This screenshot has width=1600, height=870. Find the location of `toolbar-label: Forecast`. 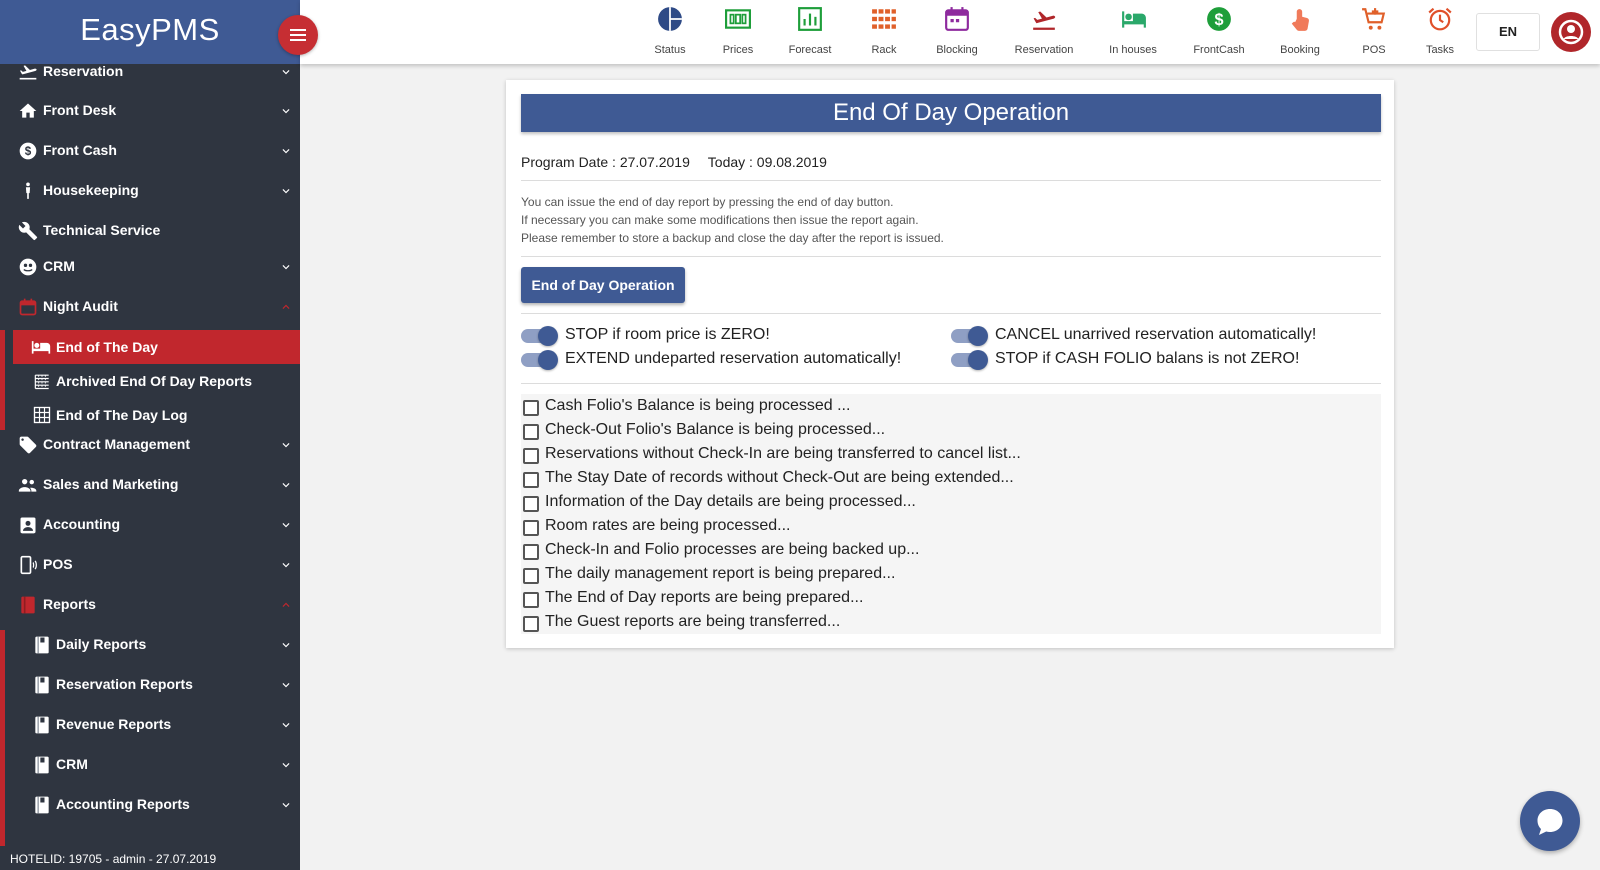

toolbar-label: Forecast is located at coordinates (810, 50).